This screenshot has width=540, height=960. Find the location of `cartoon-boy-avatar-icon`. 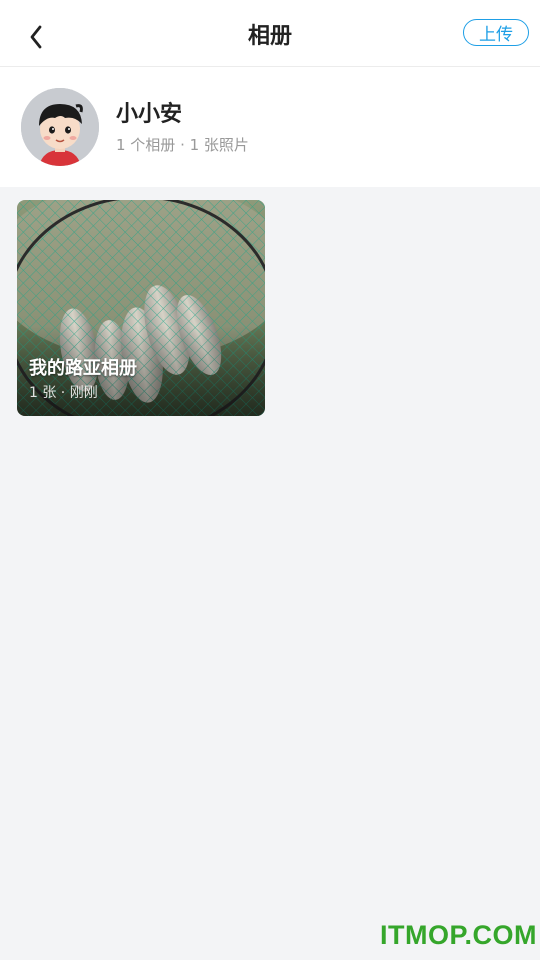

cartoon-boy-avatar-icon is located at coordinates (60, 127).